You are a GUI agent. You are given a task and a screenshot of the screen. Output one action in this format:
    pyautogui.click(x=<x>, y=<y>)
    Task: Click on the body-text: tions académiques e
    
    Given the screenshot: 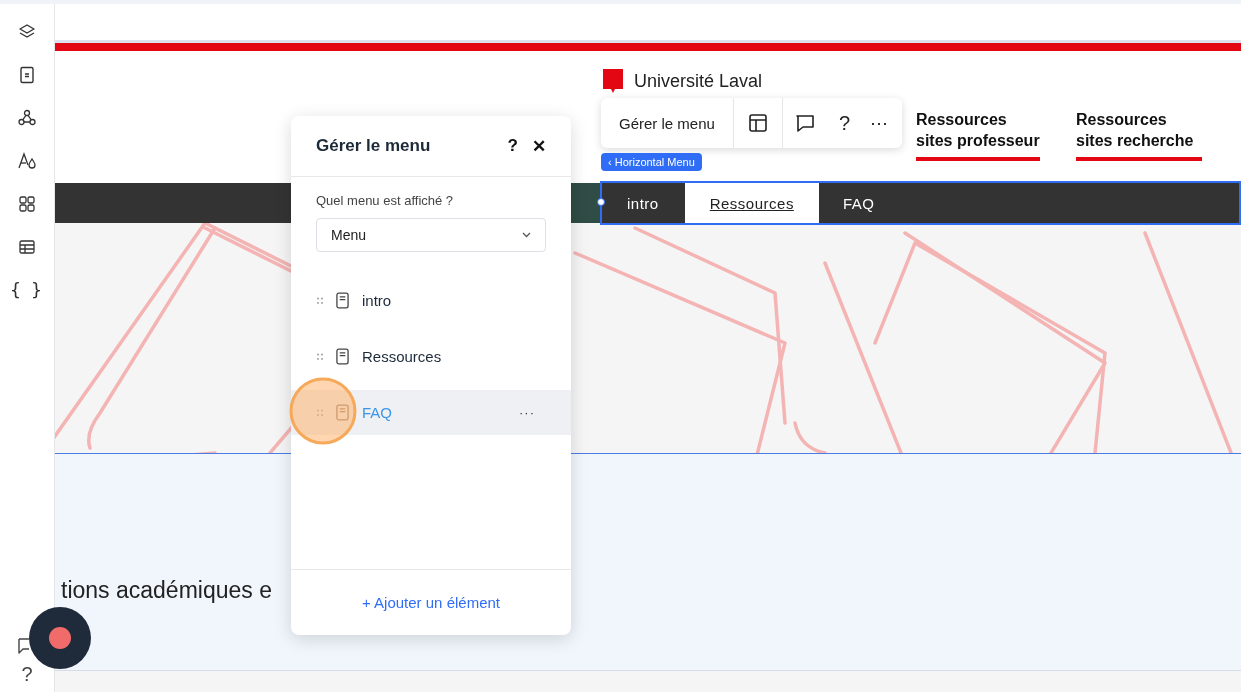 What is the action you would take?
    pyautogui.click(x=166, y=590)
    